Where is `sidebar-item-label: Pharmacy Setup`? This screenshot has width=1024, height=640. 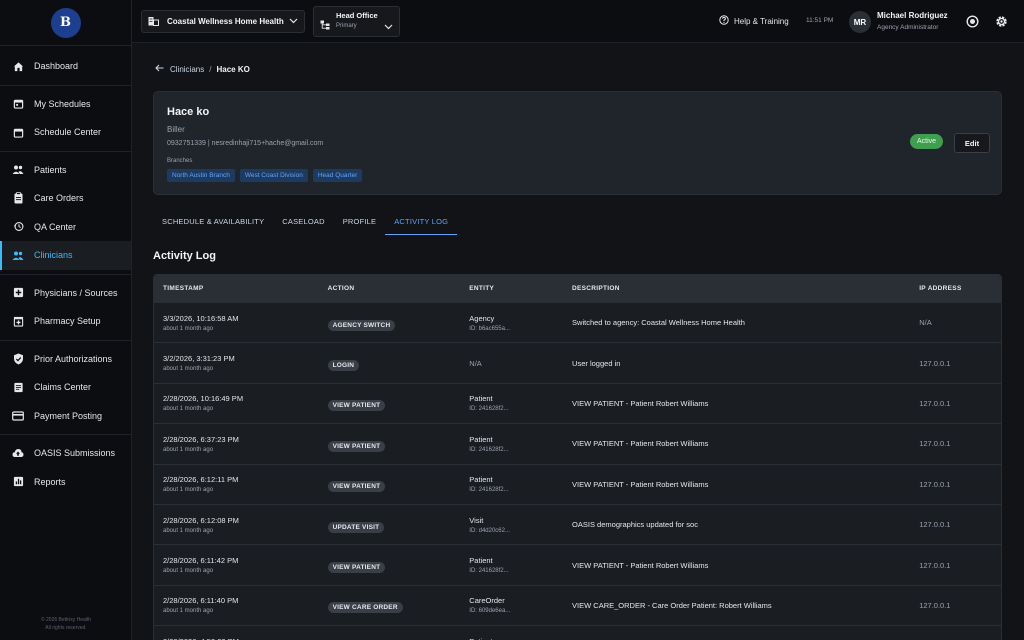
sidebar-item-label: Pharmacy Setup is located at coordinates (67, 321).